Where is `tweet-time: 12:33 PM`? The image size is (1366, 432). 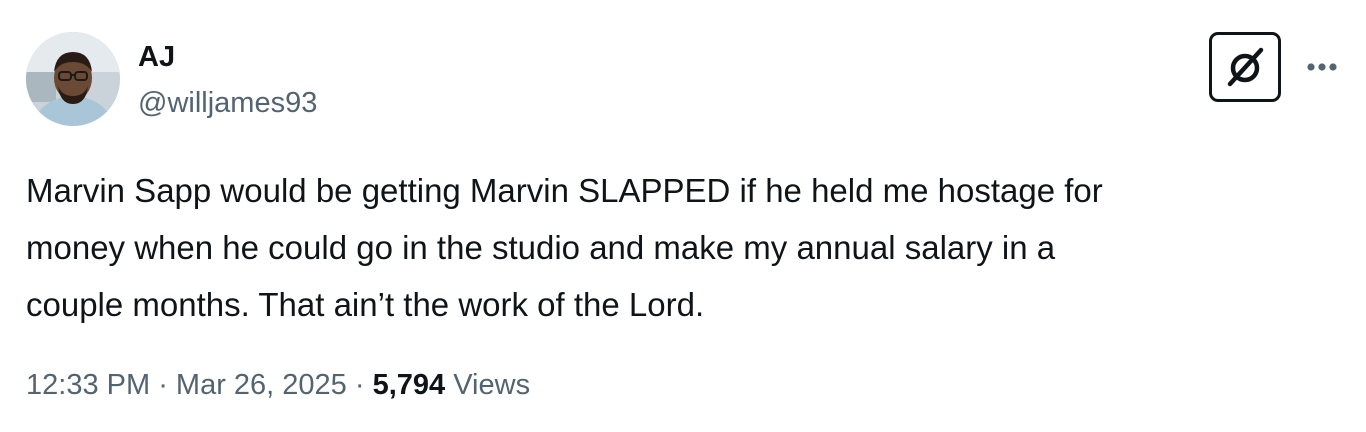
tweet-time: 12:33 PM is located at coordinates (88, 385).